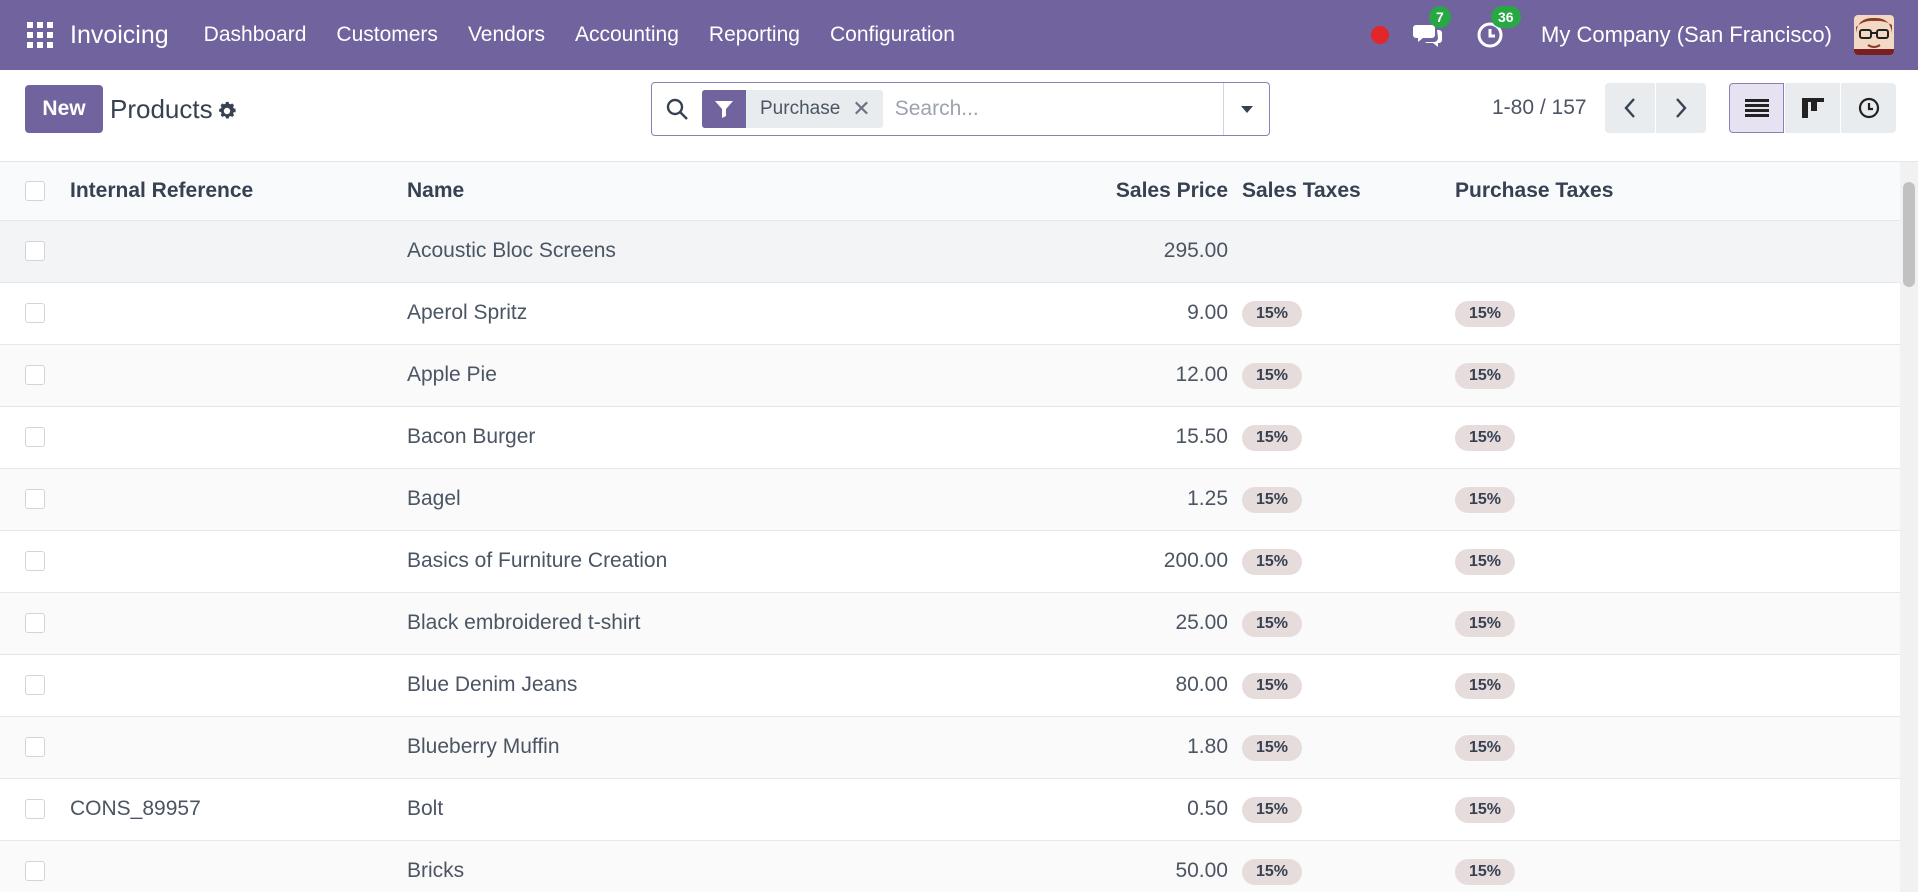 Image resolution: width=1918 pixels, height=892 pixels. I want to click on cell-sales-taxes, so click(1348, 251).